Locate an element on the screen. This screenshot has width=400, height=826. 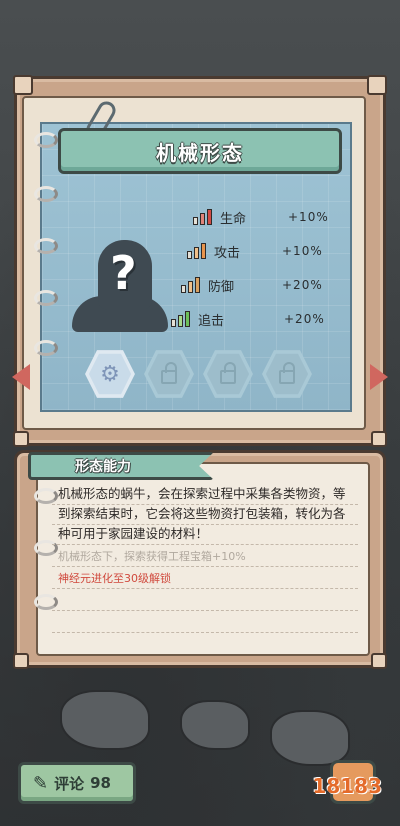
ability-tab-label: 形态能力 is located at coordinates (103, 467).